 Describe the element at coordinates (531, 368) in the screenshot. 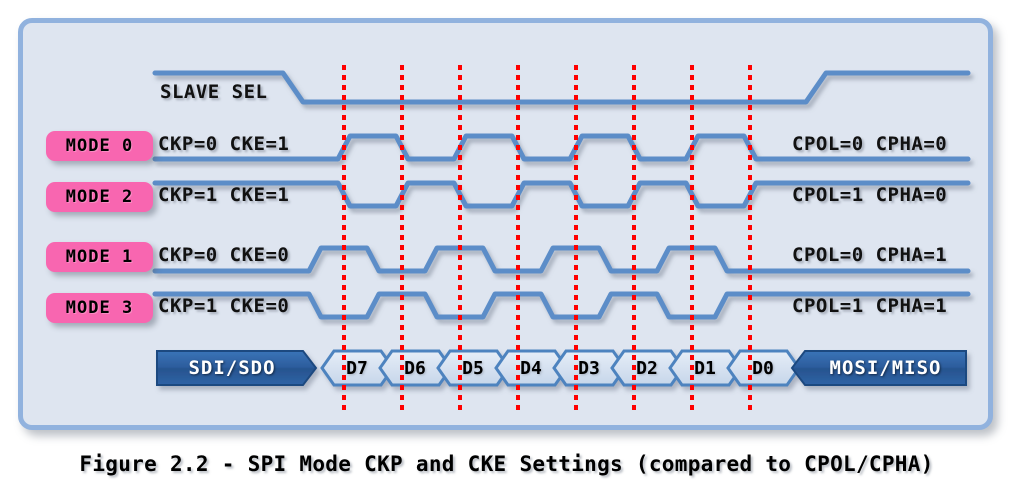

I see `data-cell-d4: D4` at that location.